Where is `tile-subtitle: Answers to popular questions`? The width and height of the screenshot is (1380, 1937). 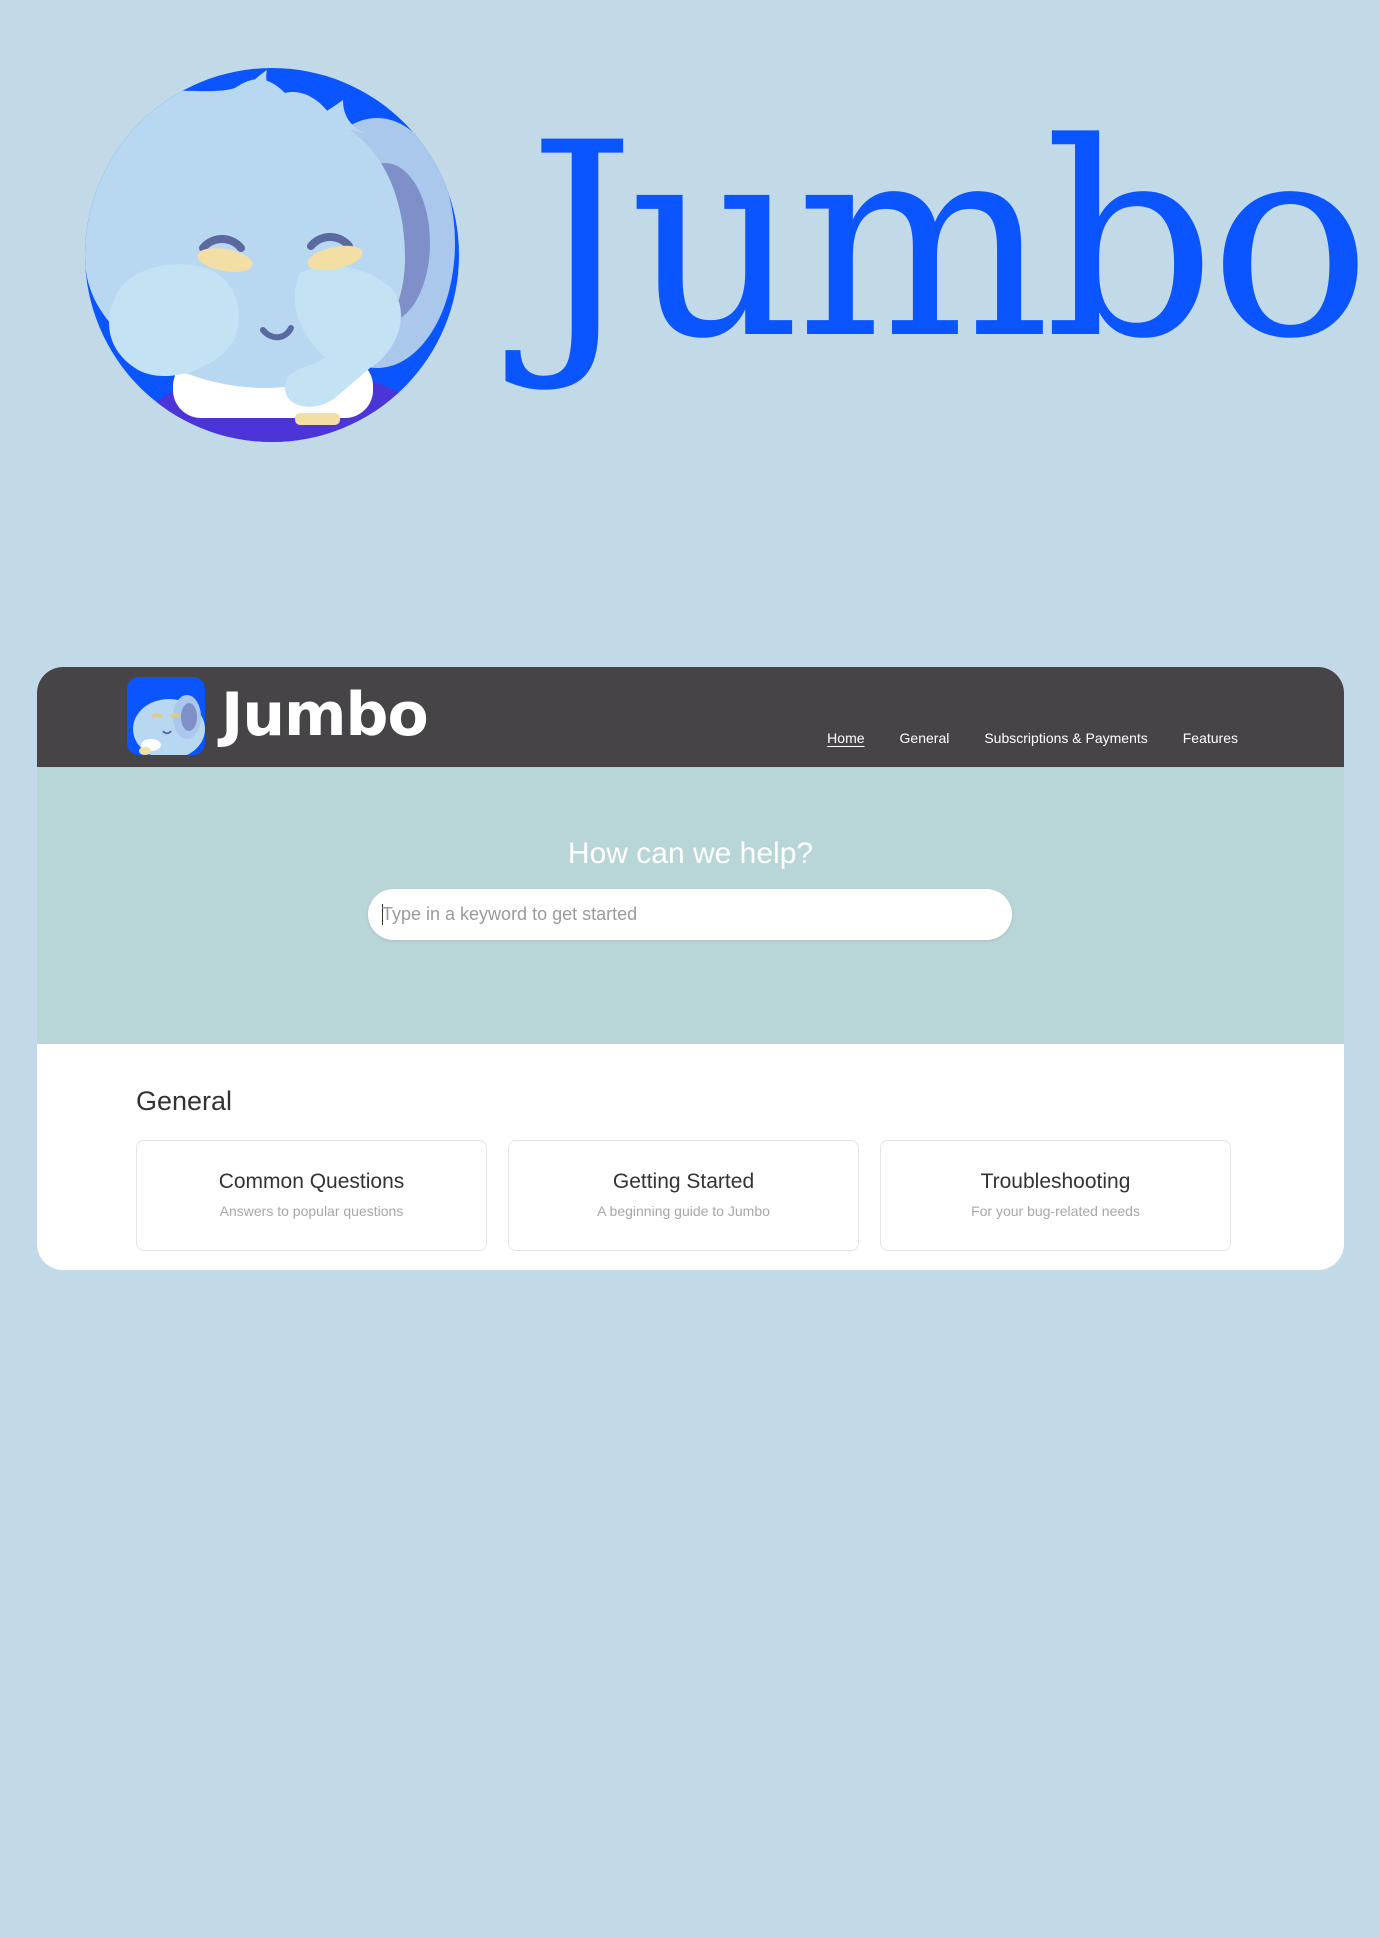
tile-subtitle: Answers to popular questions is located at coordinates (311, 1211).